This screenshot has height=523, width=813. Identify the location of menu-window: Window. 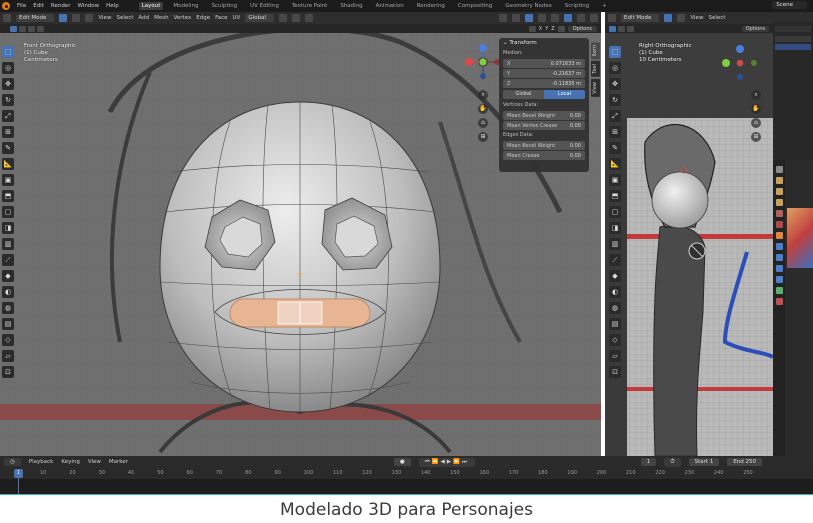
(88, 6).